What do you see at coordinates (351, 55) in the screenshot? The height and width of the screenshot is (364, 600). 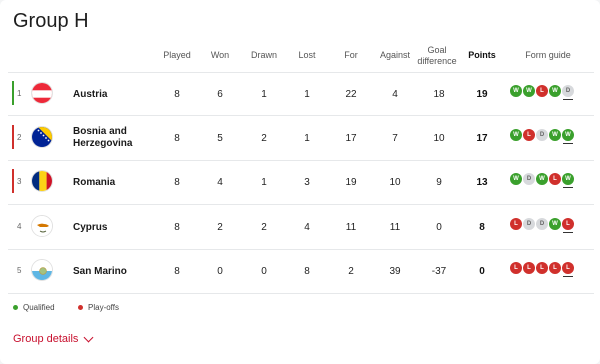 I see `header-for: For` at bounding box center [351, 55].